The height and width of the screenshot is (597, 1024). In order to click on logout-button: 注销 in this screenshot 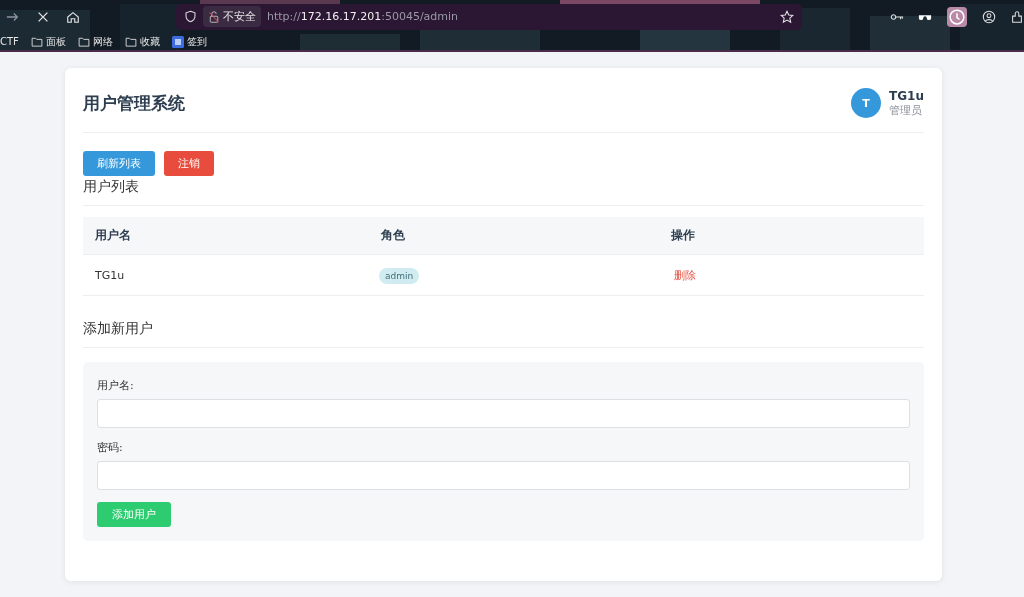, I will do `click(189, 163)`.